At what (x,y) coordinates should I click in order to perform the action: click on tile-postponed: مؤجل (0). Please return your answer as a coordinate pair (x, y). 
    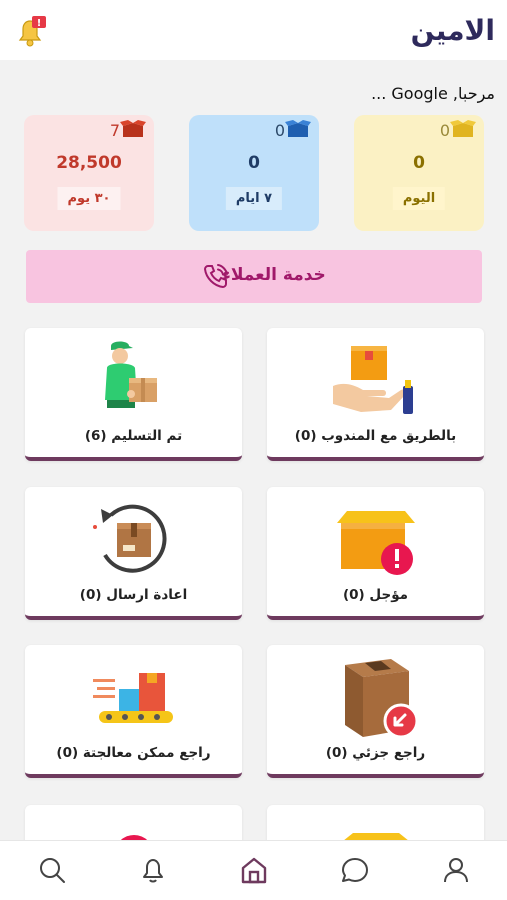
    Looking at the image, I should click on (375, 553).